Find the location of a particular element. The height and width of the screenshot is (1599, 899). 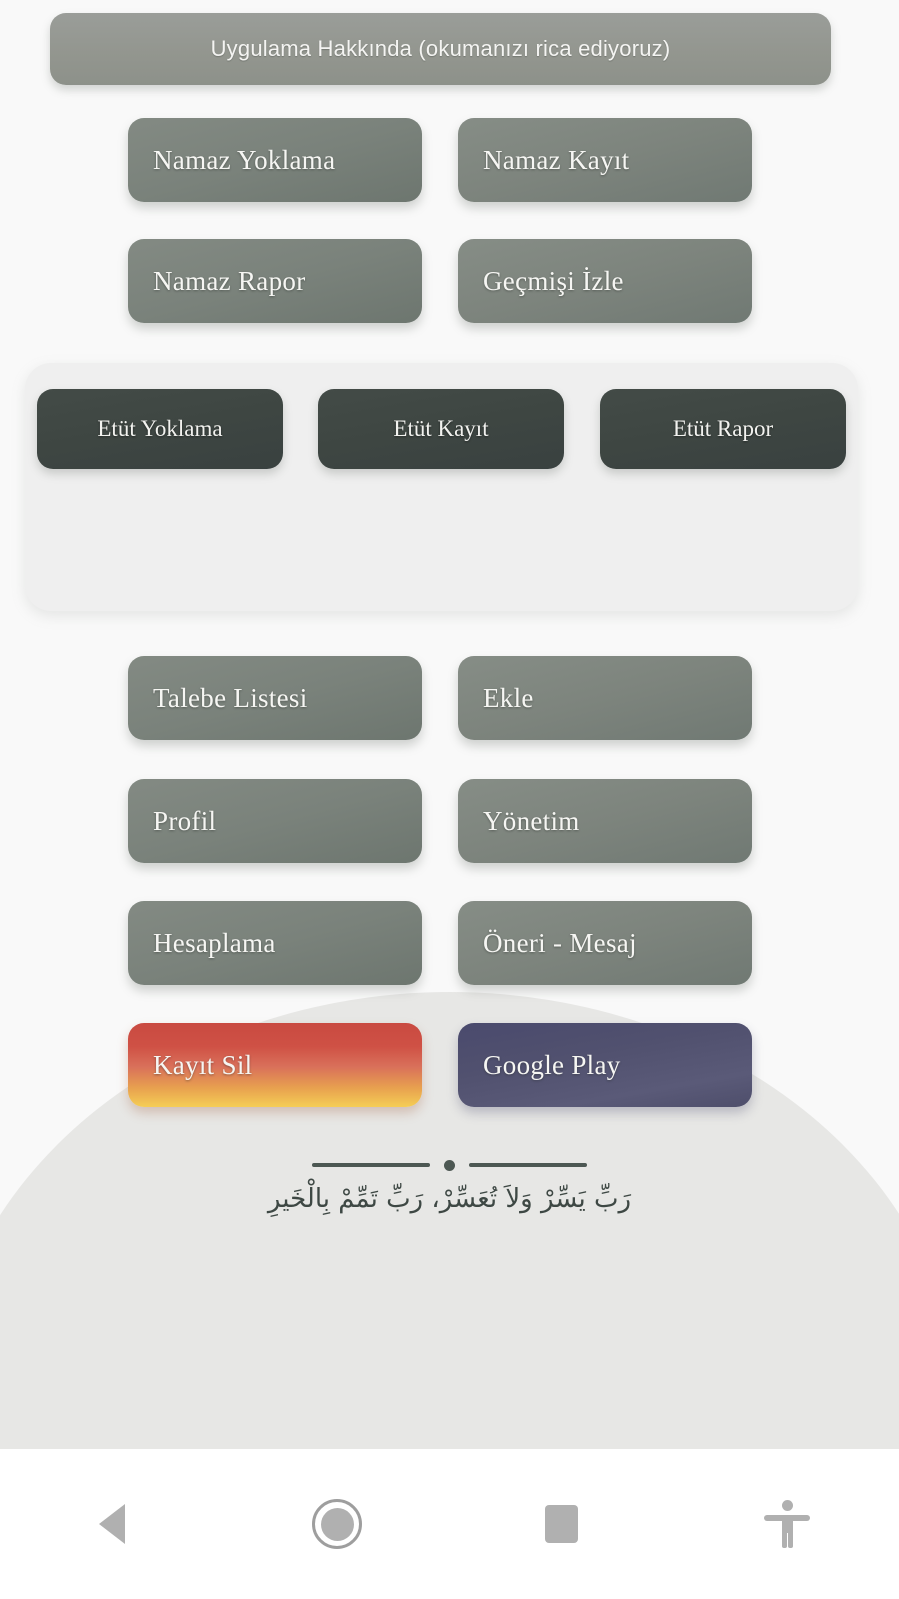

nav-home-button is located at coordinates (337, 1524).